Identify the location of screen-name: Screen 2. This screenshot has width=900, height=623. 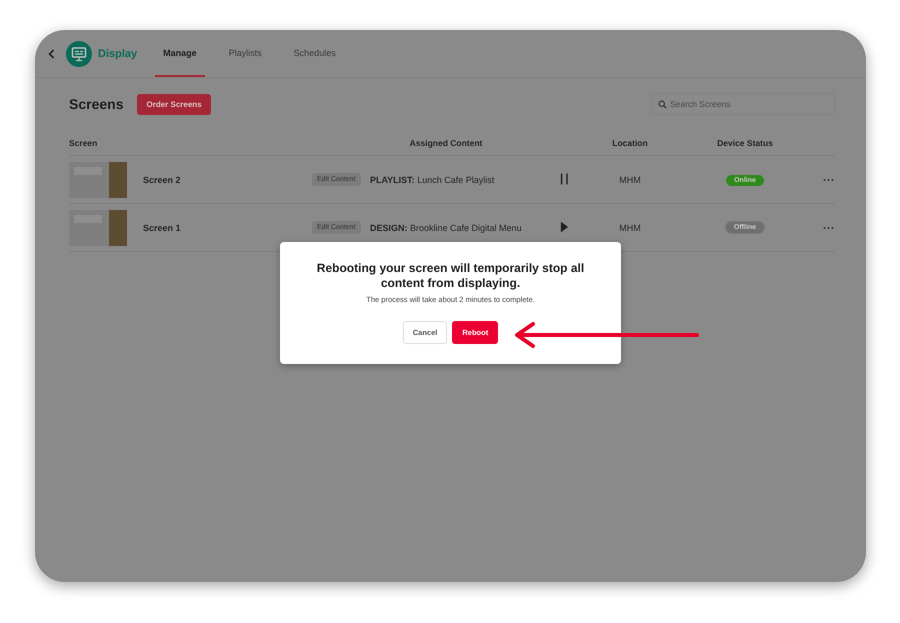
(162, 179).